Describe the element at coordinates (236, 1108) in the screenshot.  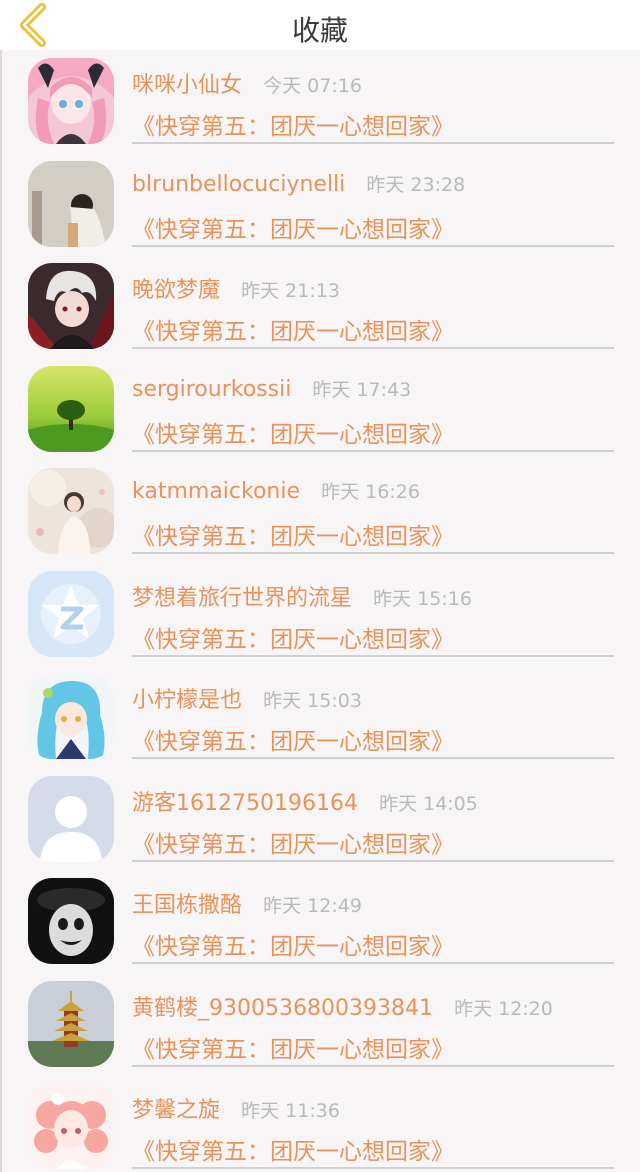
I see `item-header: 梦馨之旋 昨天 11:36` at that location.